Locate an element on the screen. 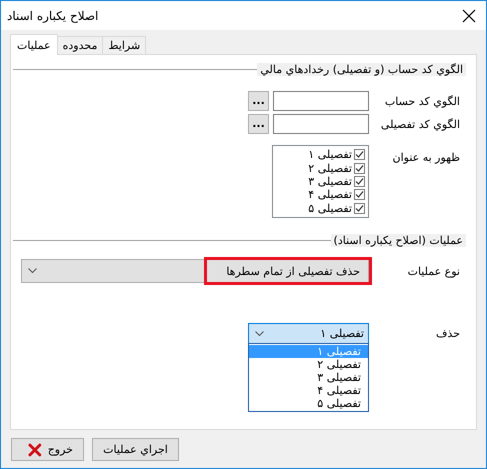 This screenshot has width=487, height=469. field-label: ظهور به عنوان is located at coordinates (426, 157).